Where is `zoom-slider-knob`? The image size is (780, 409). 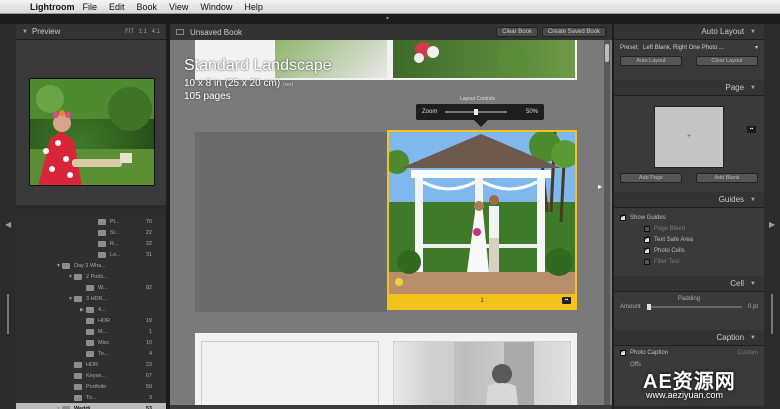 zoom-slider-knob is located at coordinates (476, 112).